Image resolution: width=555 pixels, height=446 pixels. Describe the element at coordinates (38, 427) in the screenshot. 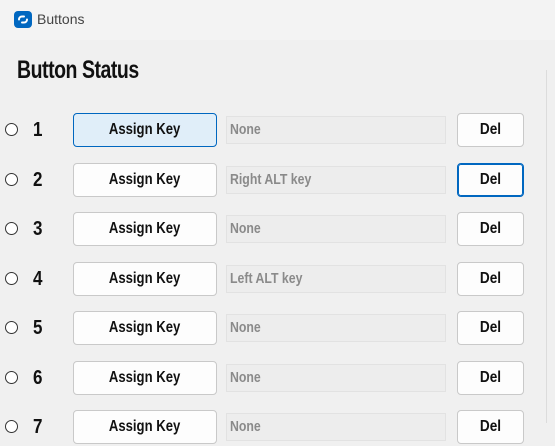

I see `row-number: 7` at that location.